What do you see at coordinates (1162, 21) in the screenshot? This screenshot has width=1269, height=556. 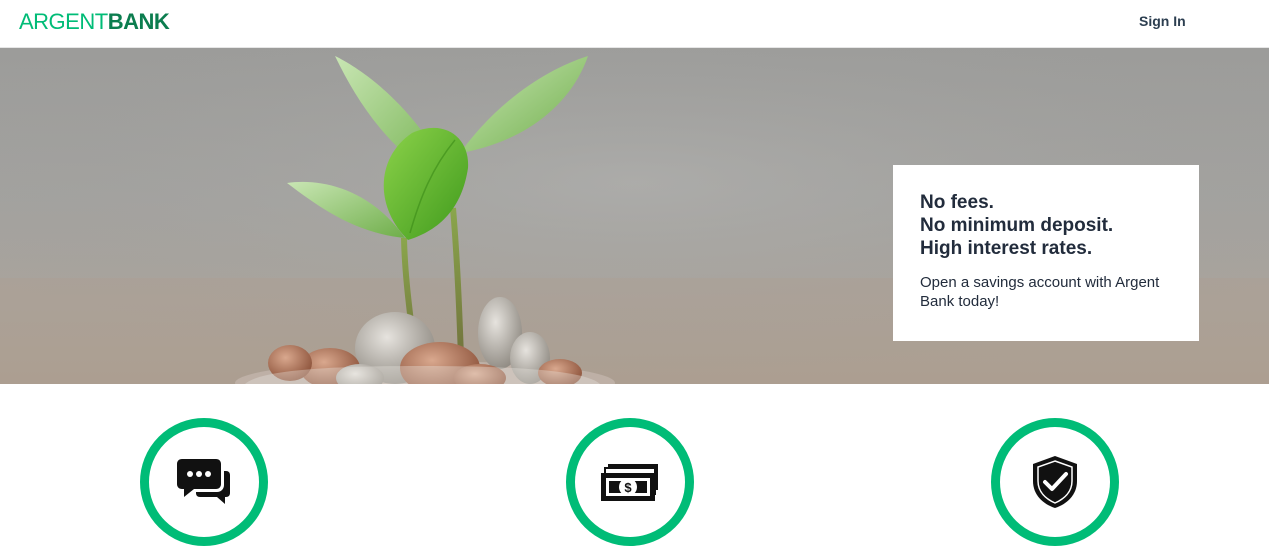 I see `sign-in-link: Sign In` at bounding box center [1162, 21].